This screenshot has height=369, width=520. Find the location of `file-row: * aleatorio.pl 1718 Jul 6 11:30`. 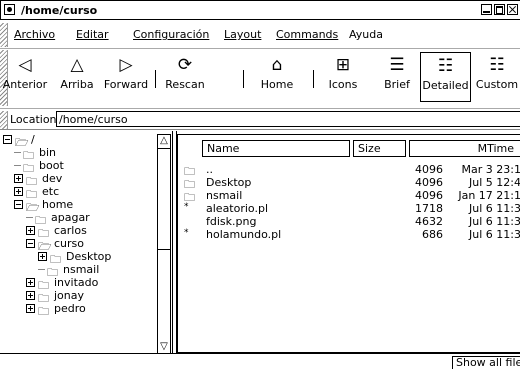

file-row: * aleatorio.pl 1718 Jul 6 11:30 is located at coordinates (349, 208).